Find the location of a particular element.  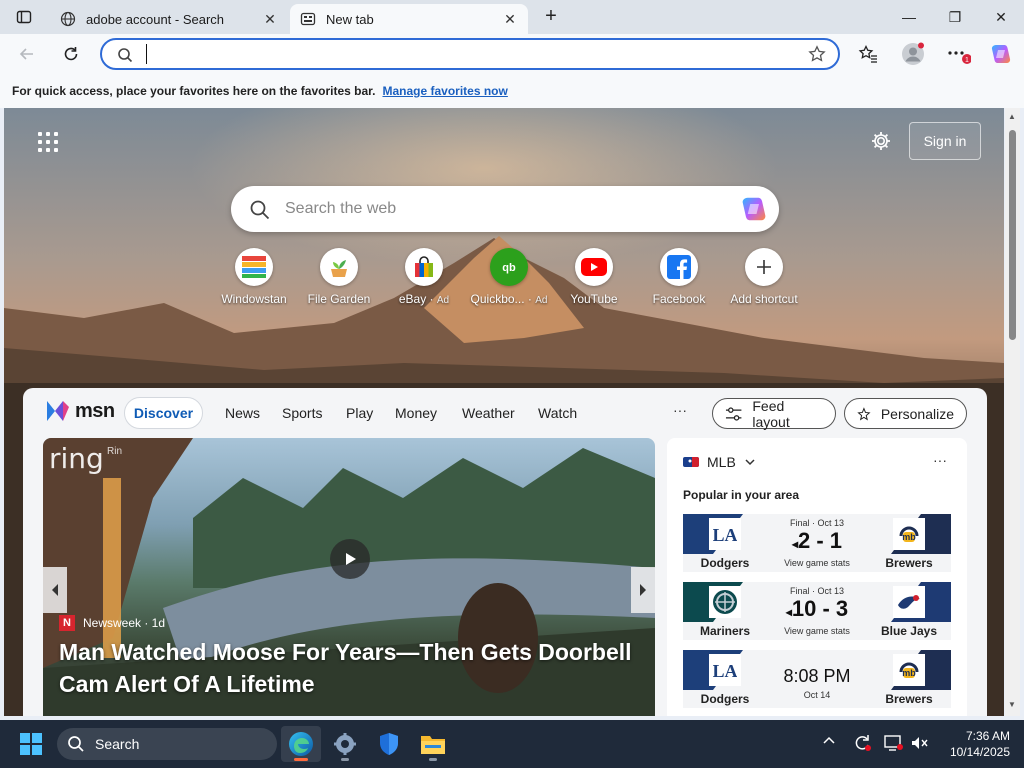

msn-wordmark: msn is located at coordinates (95, 410).